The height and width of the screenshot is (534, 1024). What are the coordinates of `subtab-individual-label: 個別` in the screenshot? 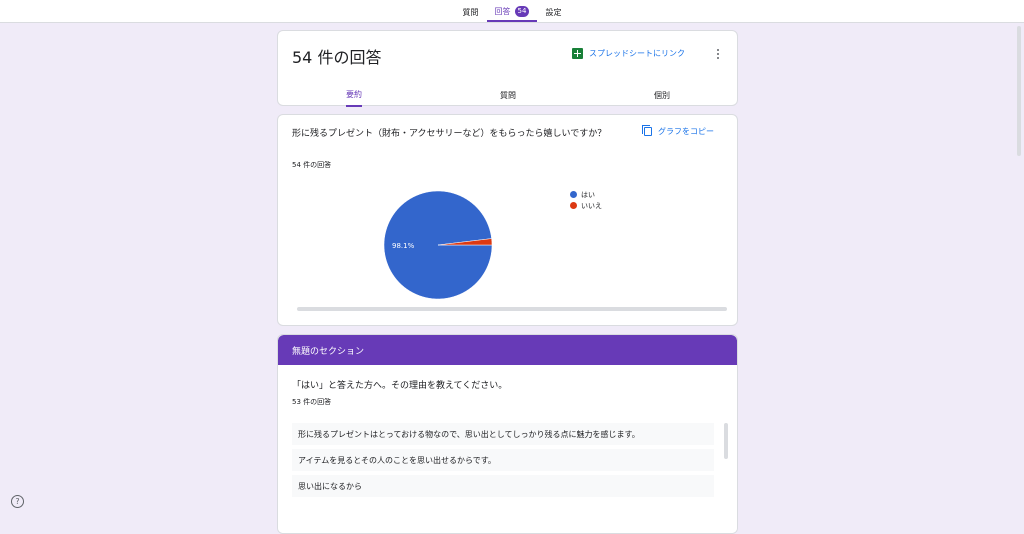 It's located at (662, 95).